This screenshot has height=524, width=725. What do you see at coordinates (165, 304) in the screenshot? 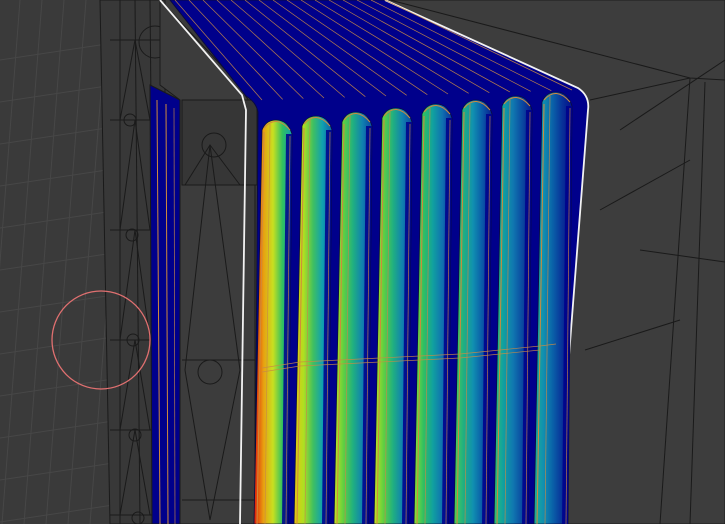
I see `side-strip` at bounding box center [165, 304].